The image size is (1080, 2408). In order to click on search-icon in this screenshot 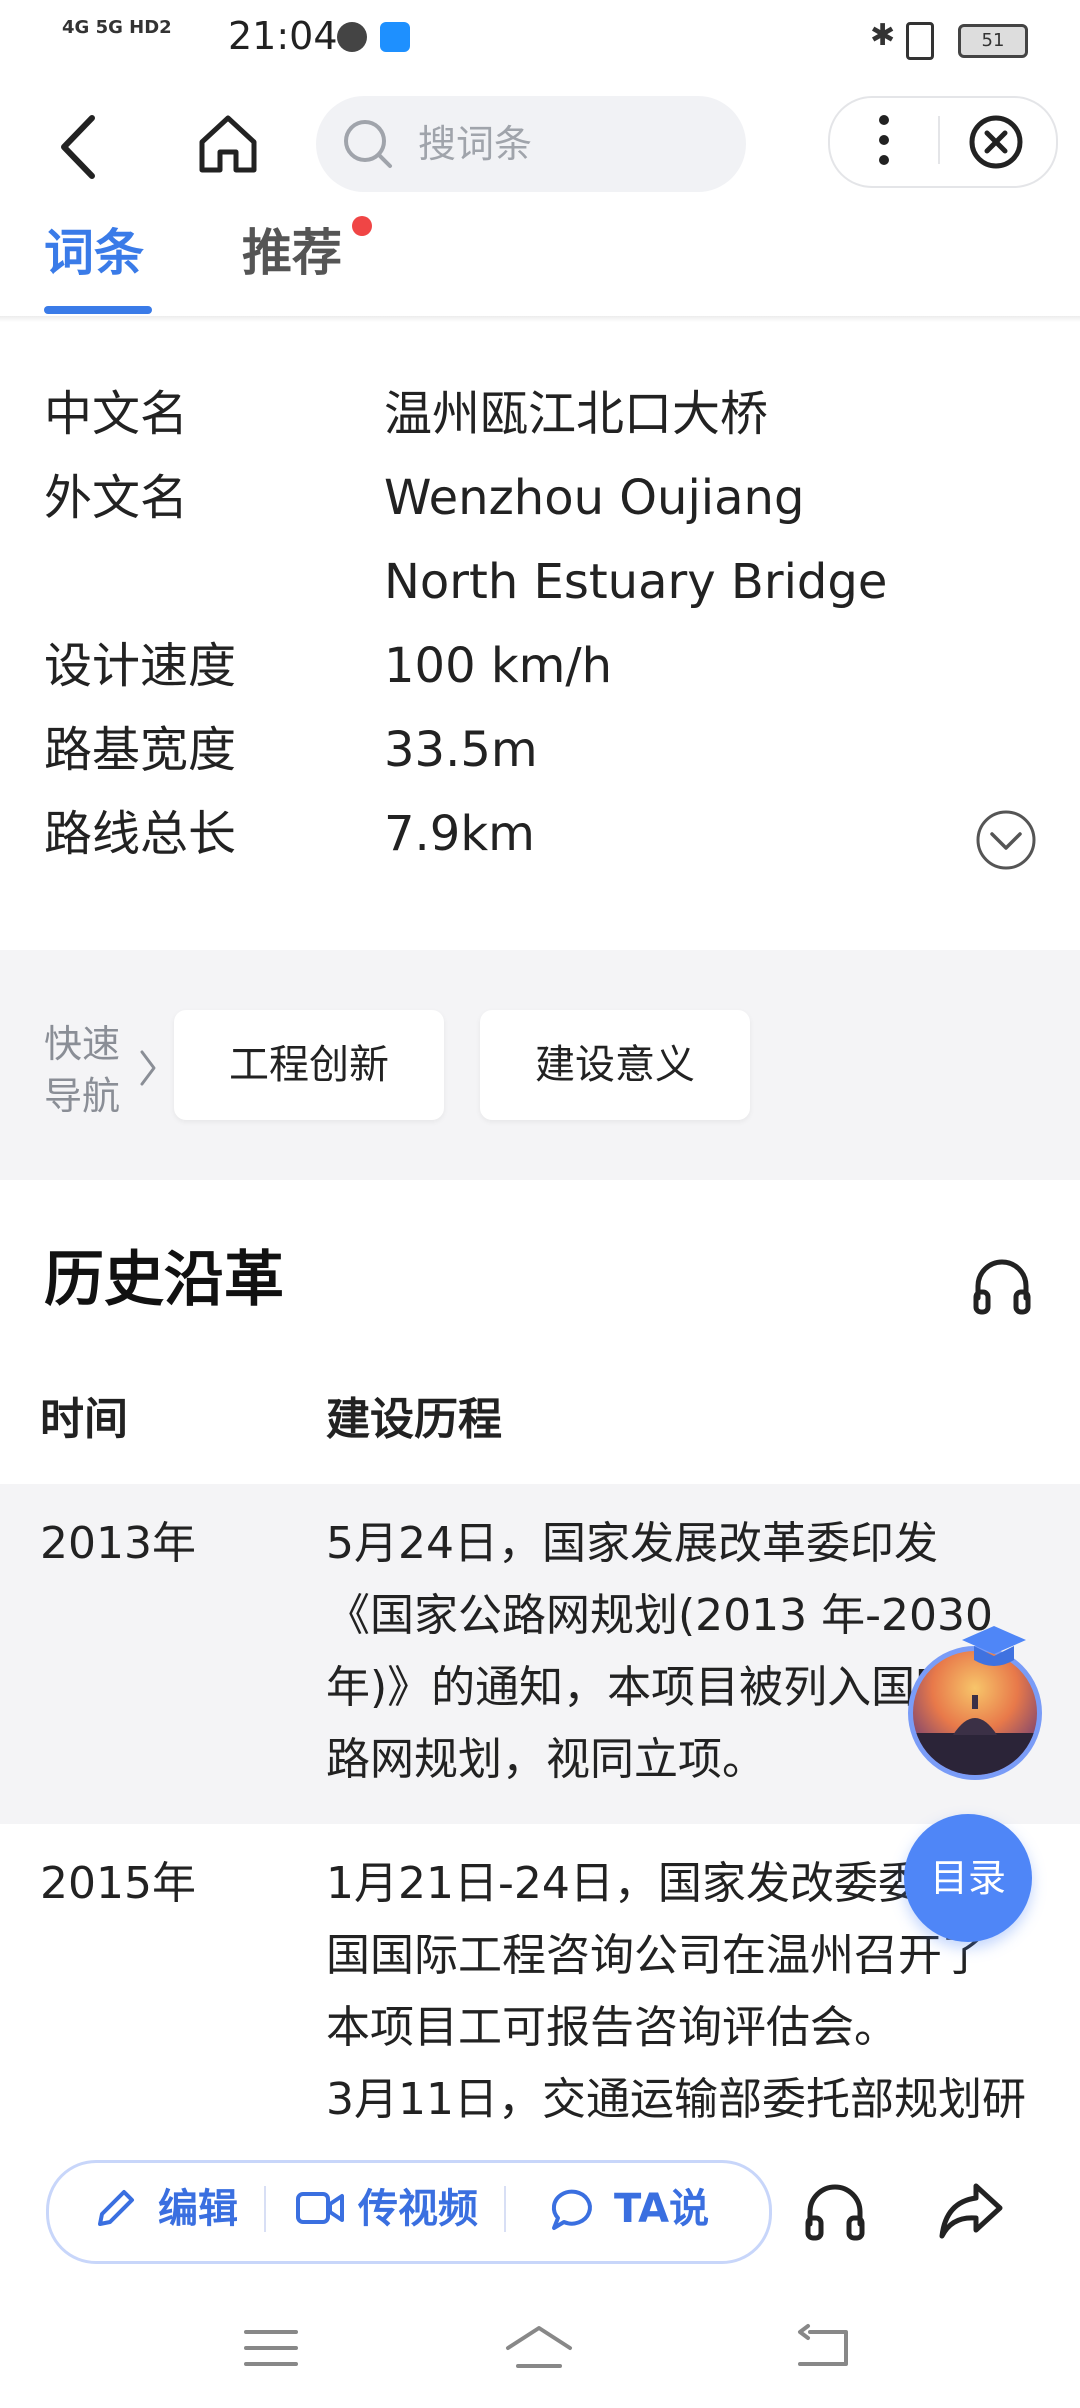, I will do `click(368, 144)`.